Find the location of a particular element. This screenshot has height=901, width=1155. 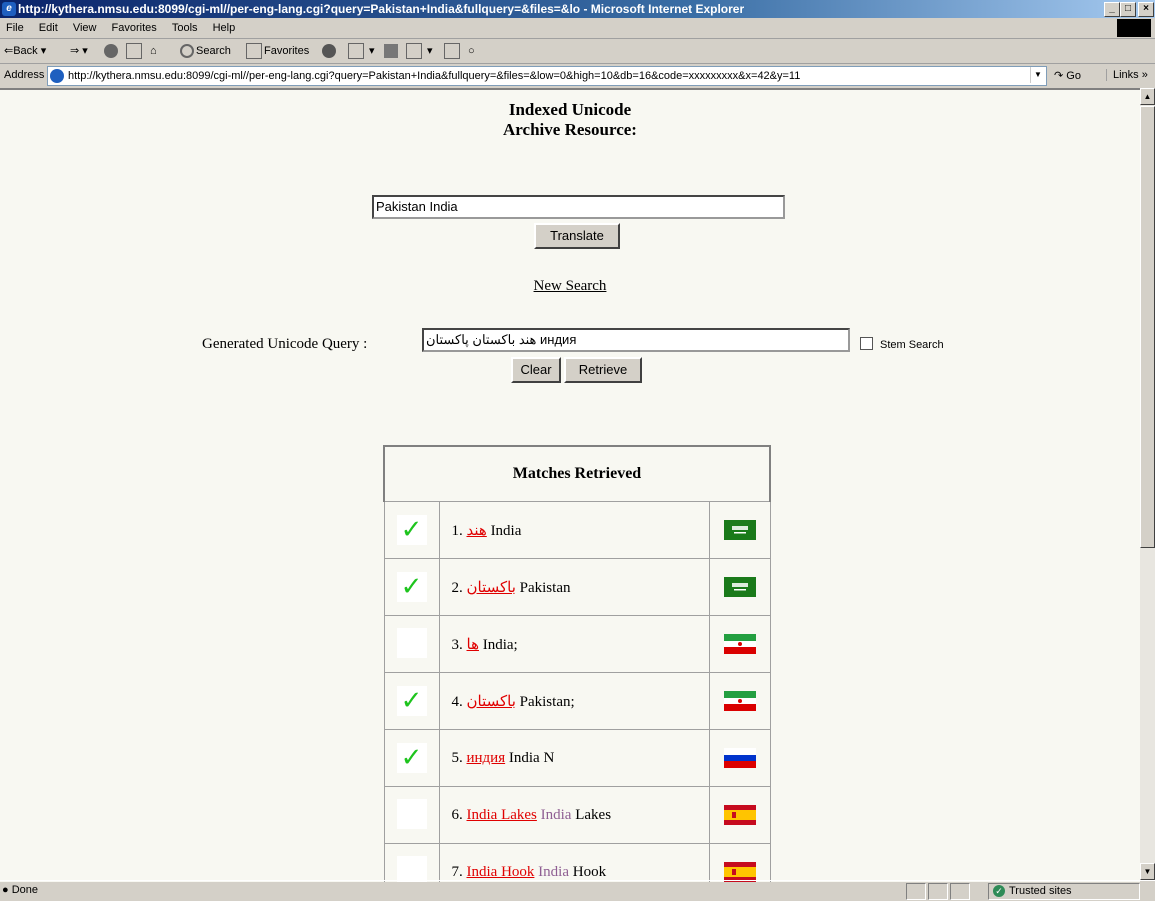

page-icon is located at coordinates (57, 76).